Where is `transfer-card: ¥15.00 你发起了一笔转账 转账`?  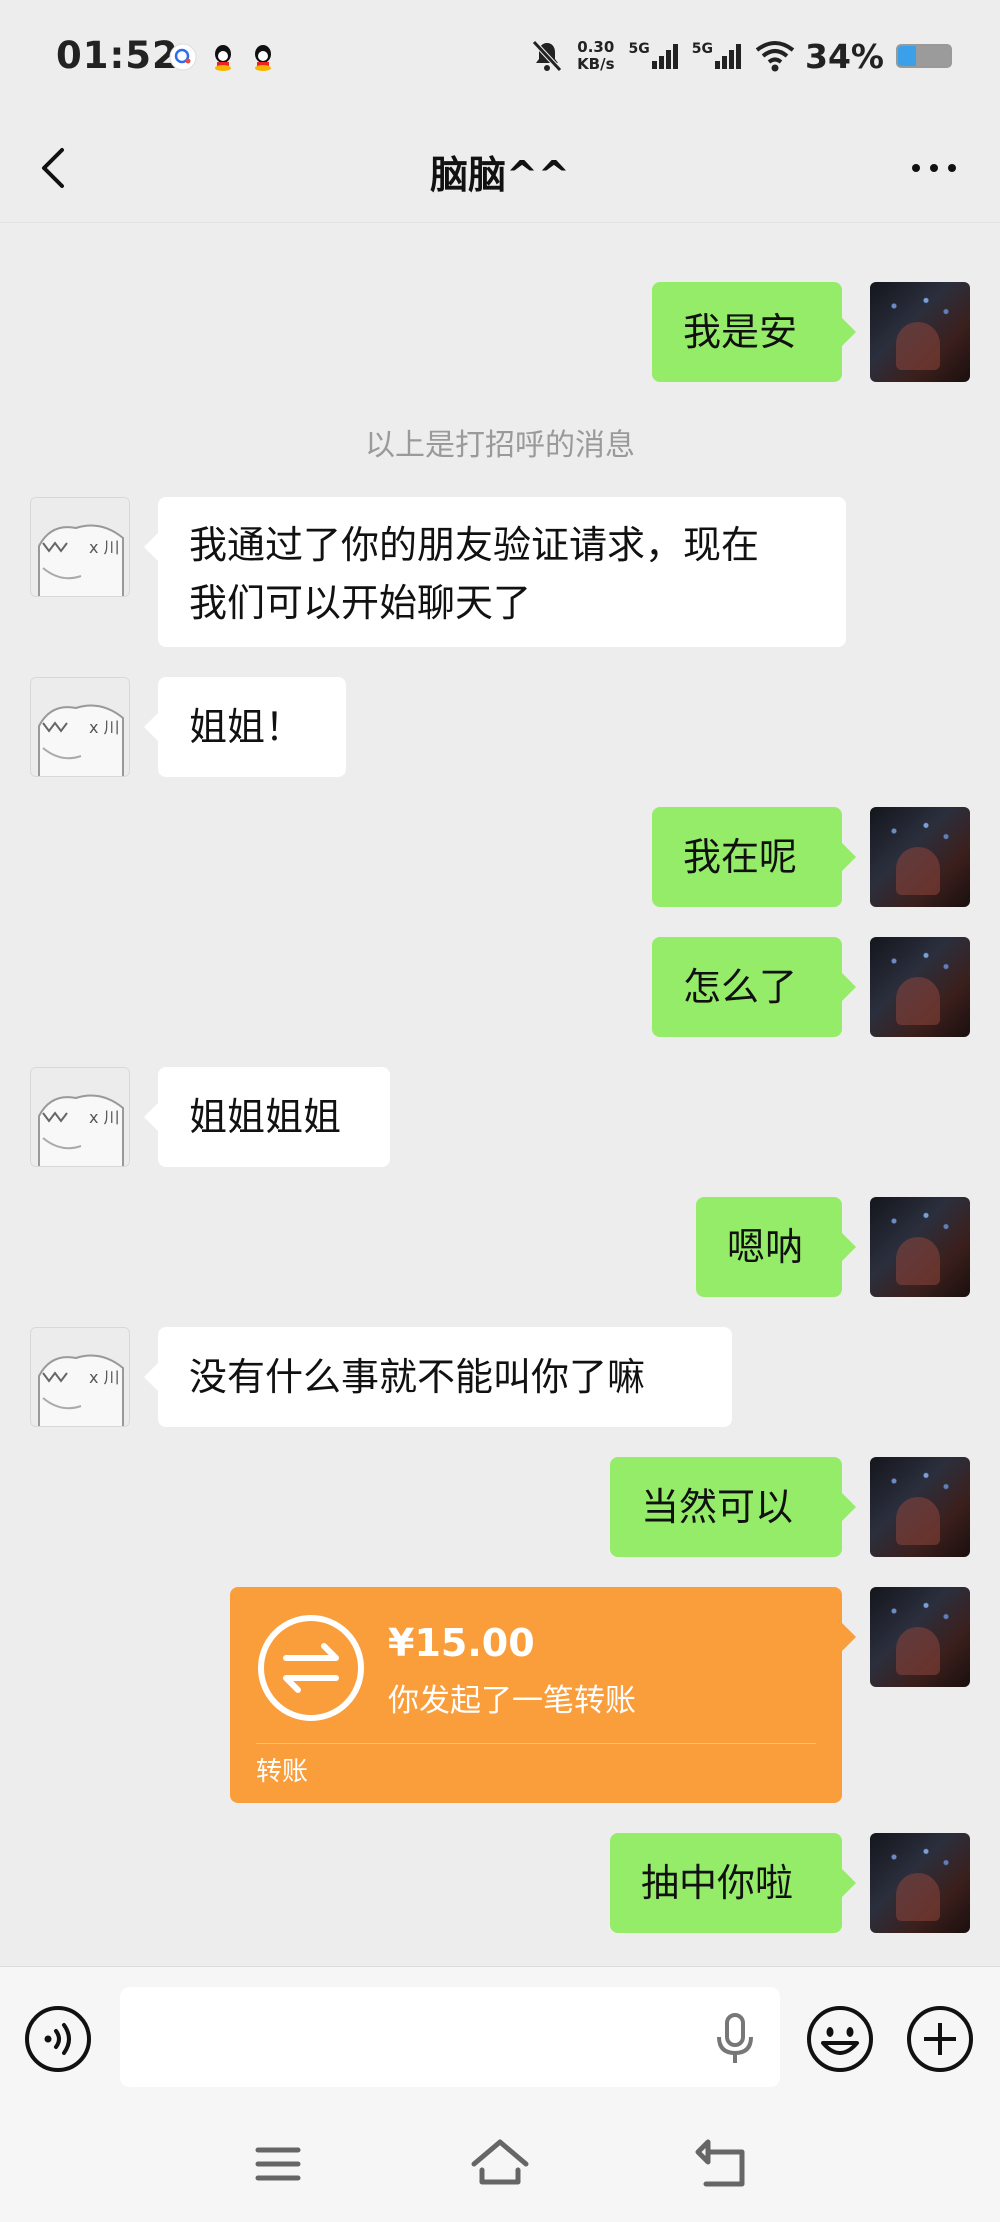 transfer-card: ¥15.00 你发起了一笔转账 转账 is located at coordinates (543, 1695).